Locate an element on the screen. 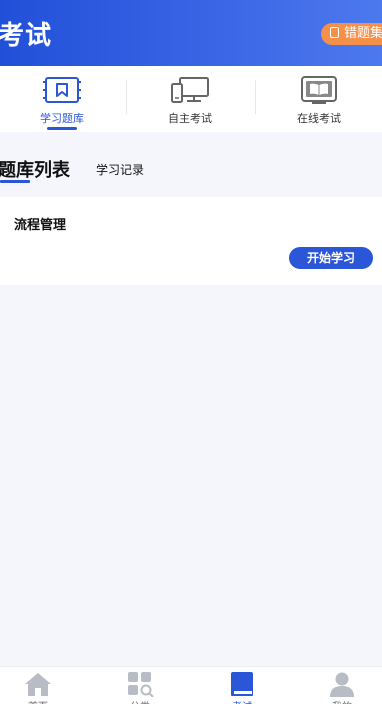 The height and width of the screenshot is (704, 382). computer-icon is located at coordinates (190, 90).